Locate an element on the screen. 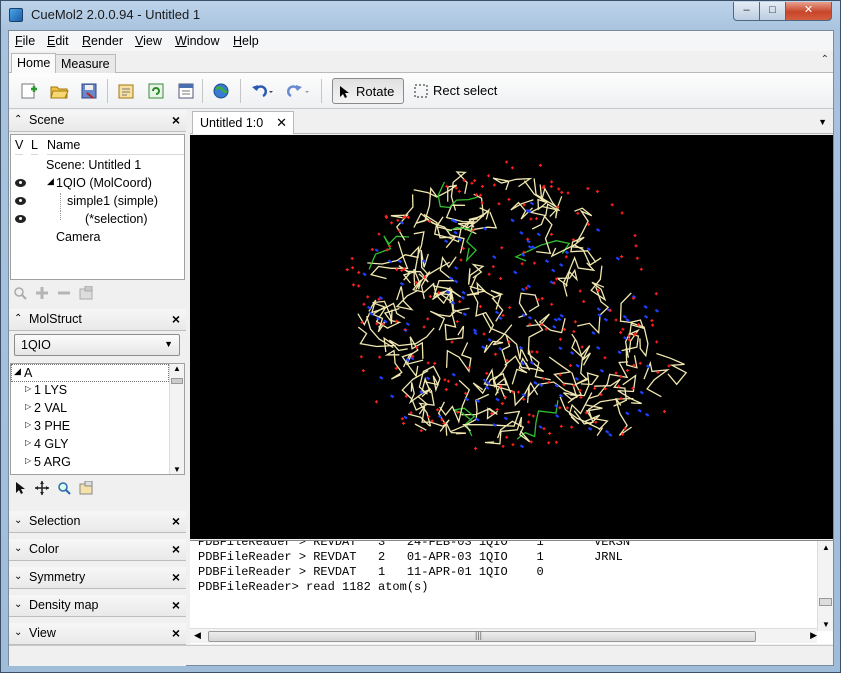  scene-tree-row: Scene: Untitled 1 is located at coordinates (97, 166).